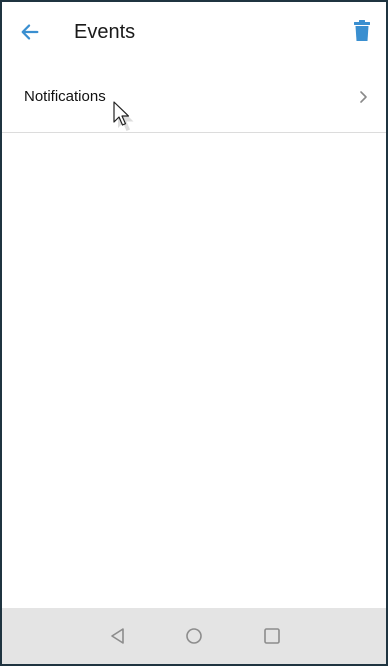  I want to click on chevron-right-icon, so click(363, 97).